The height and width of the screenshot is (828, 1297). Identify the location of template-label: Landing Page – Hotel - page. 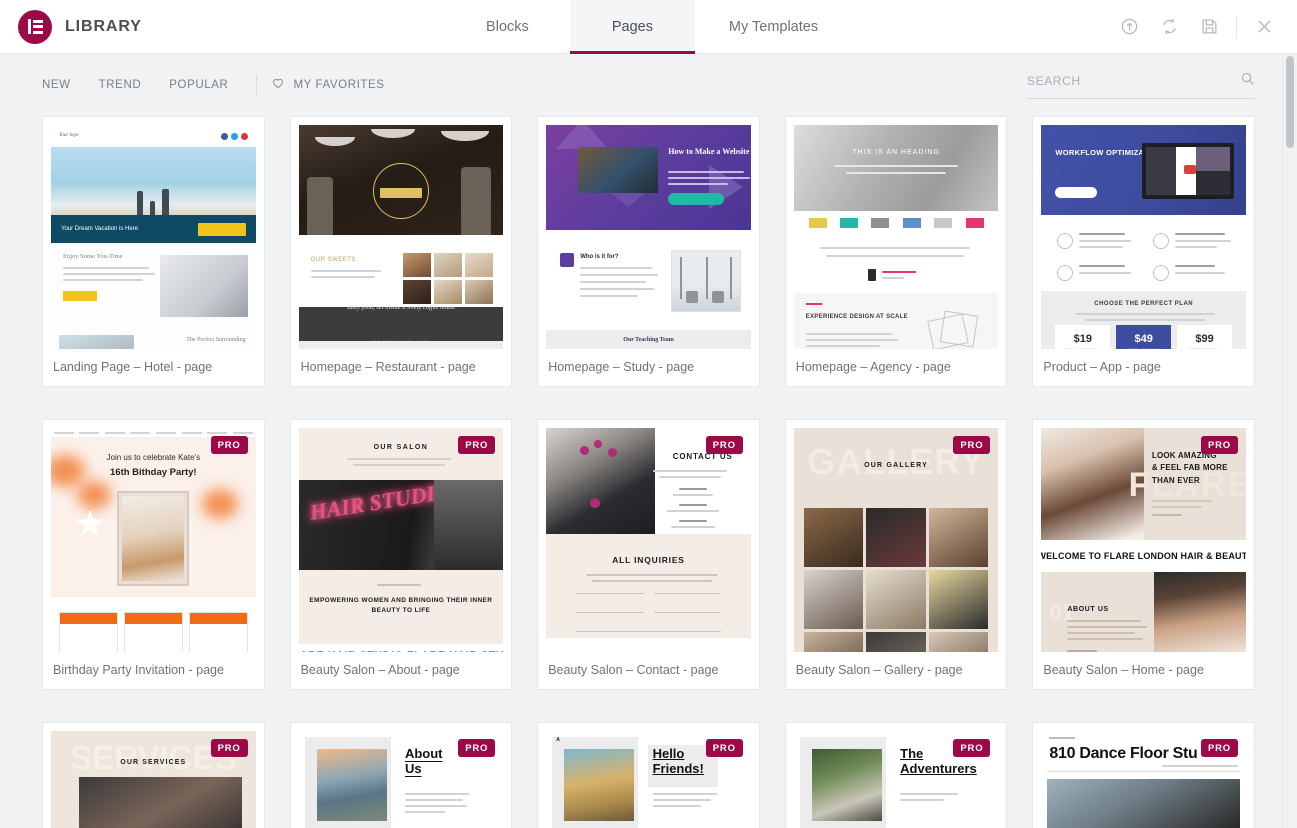
(133, 367).